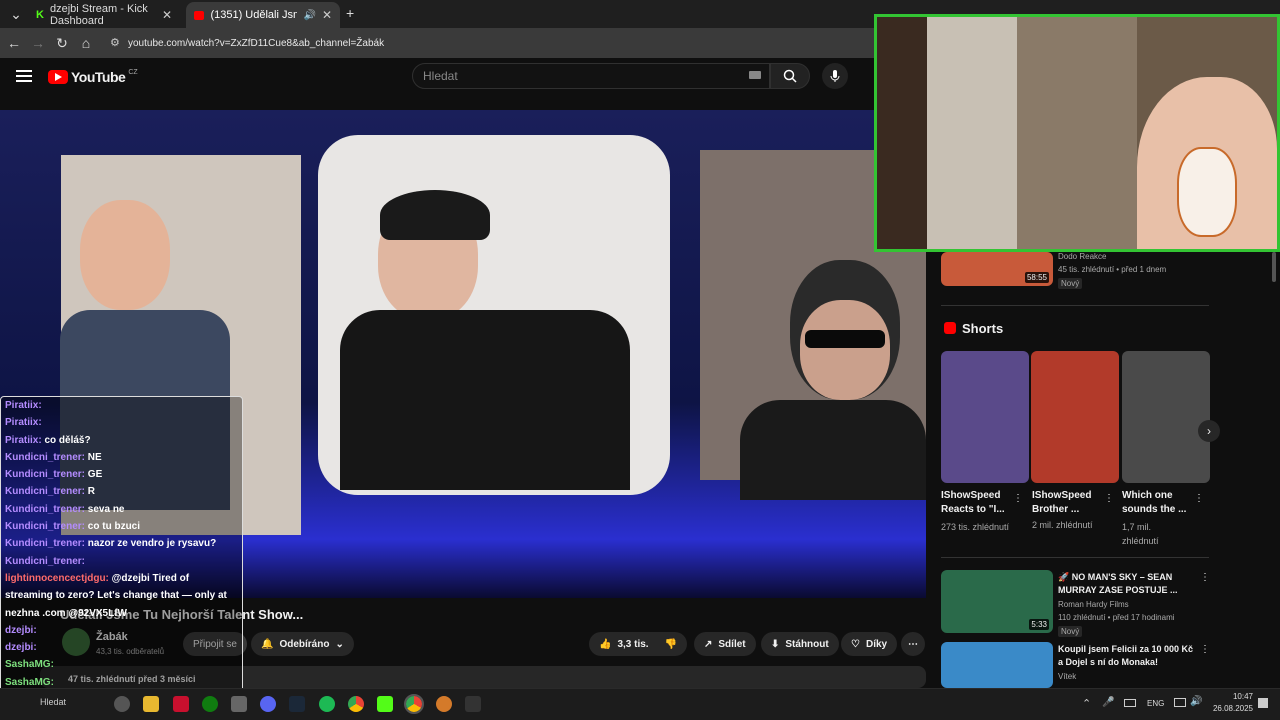 The height and width of the screenshot is (720, 1280). Describe the element at coordinates (1263, 703) in the screenshot. I see `notification-icon` at that location.